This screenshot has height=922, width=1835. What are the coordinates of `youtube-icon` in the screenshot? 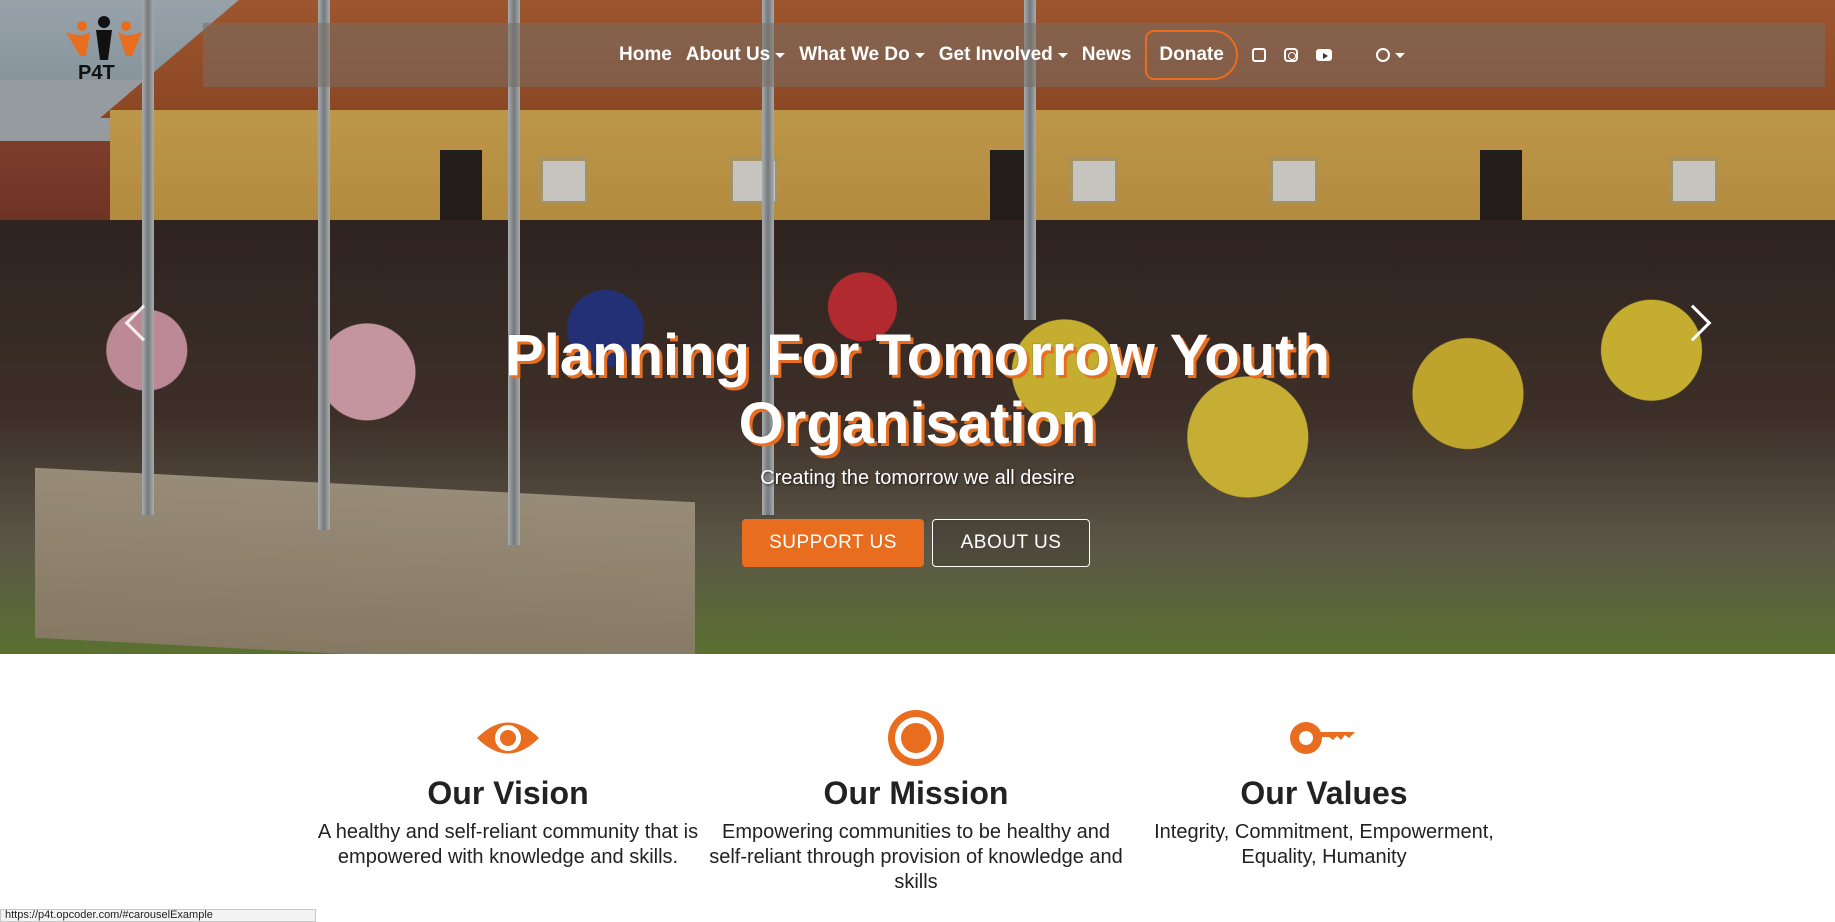 It's located at (1323, 55).